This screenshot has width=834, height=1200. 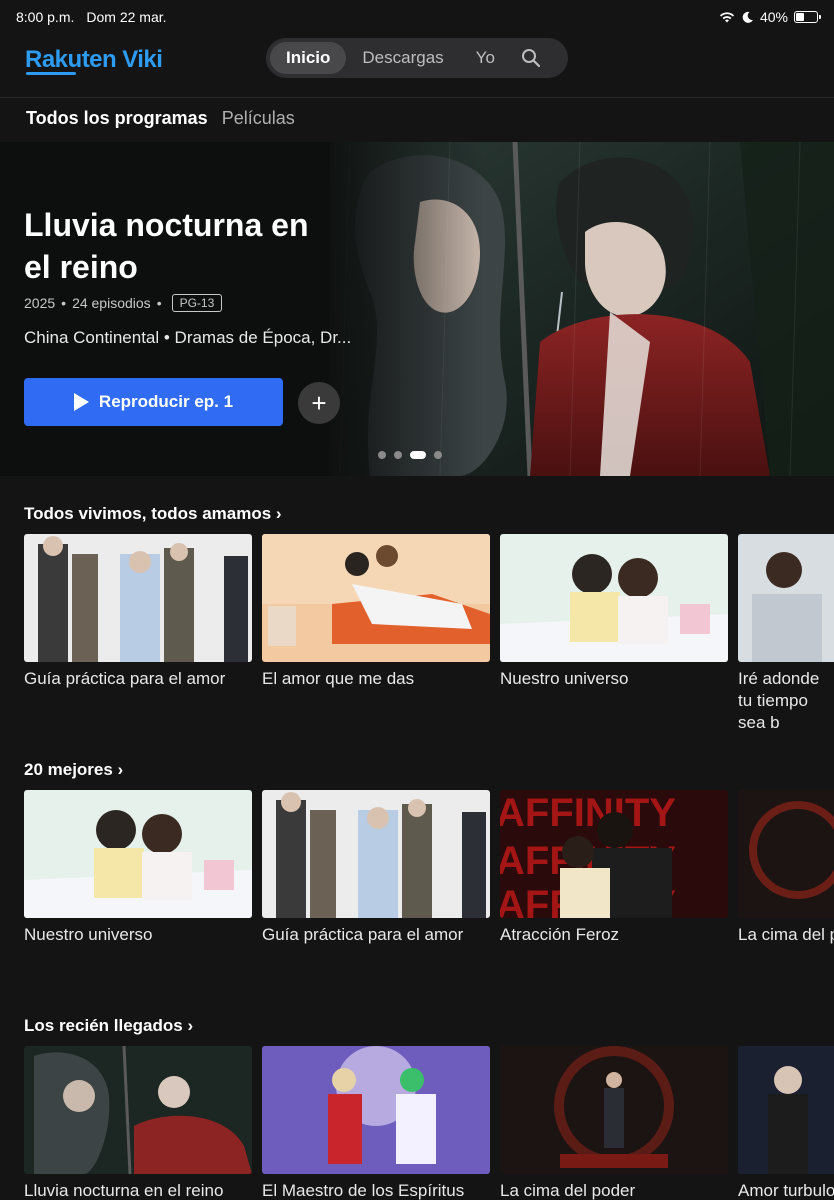 What do you see at coordinates (124, 1190) in the screenshot?
I see `show-title: Lluvia nocturna en el reino` at bounding box center [124, 1190].